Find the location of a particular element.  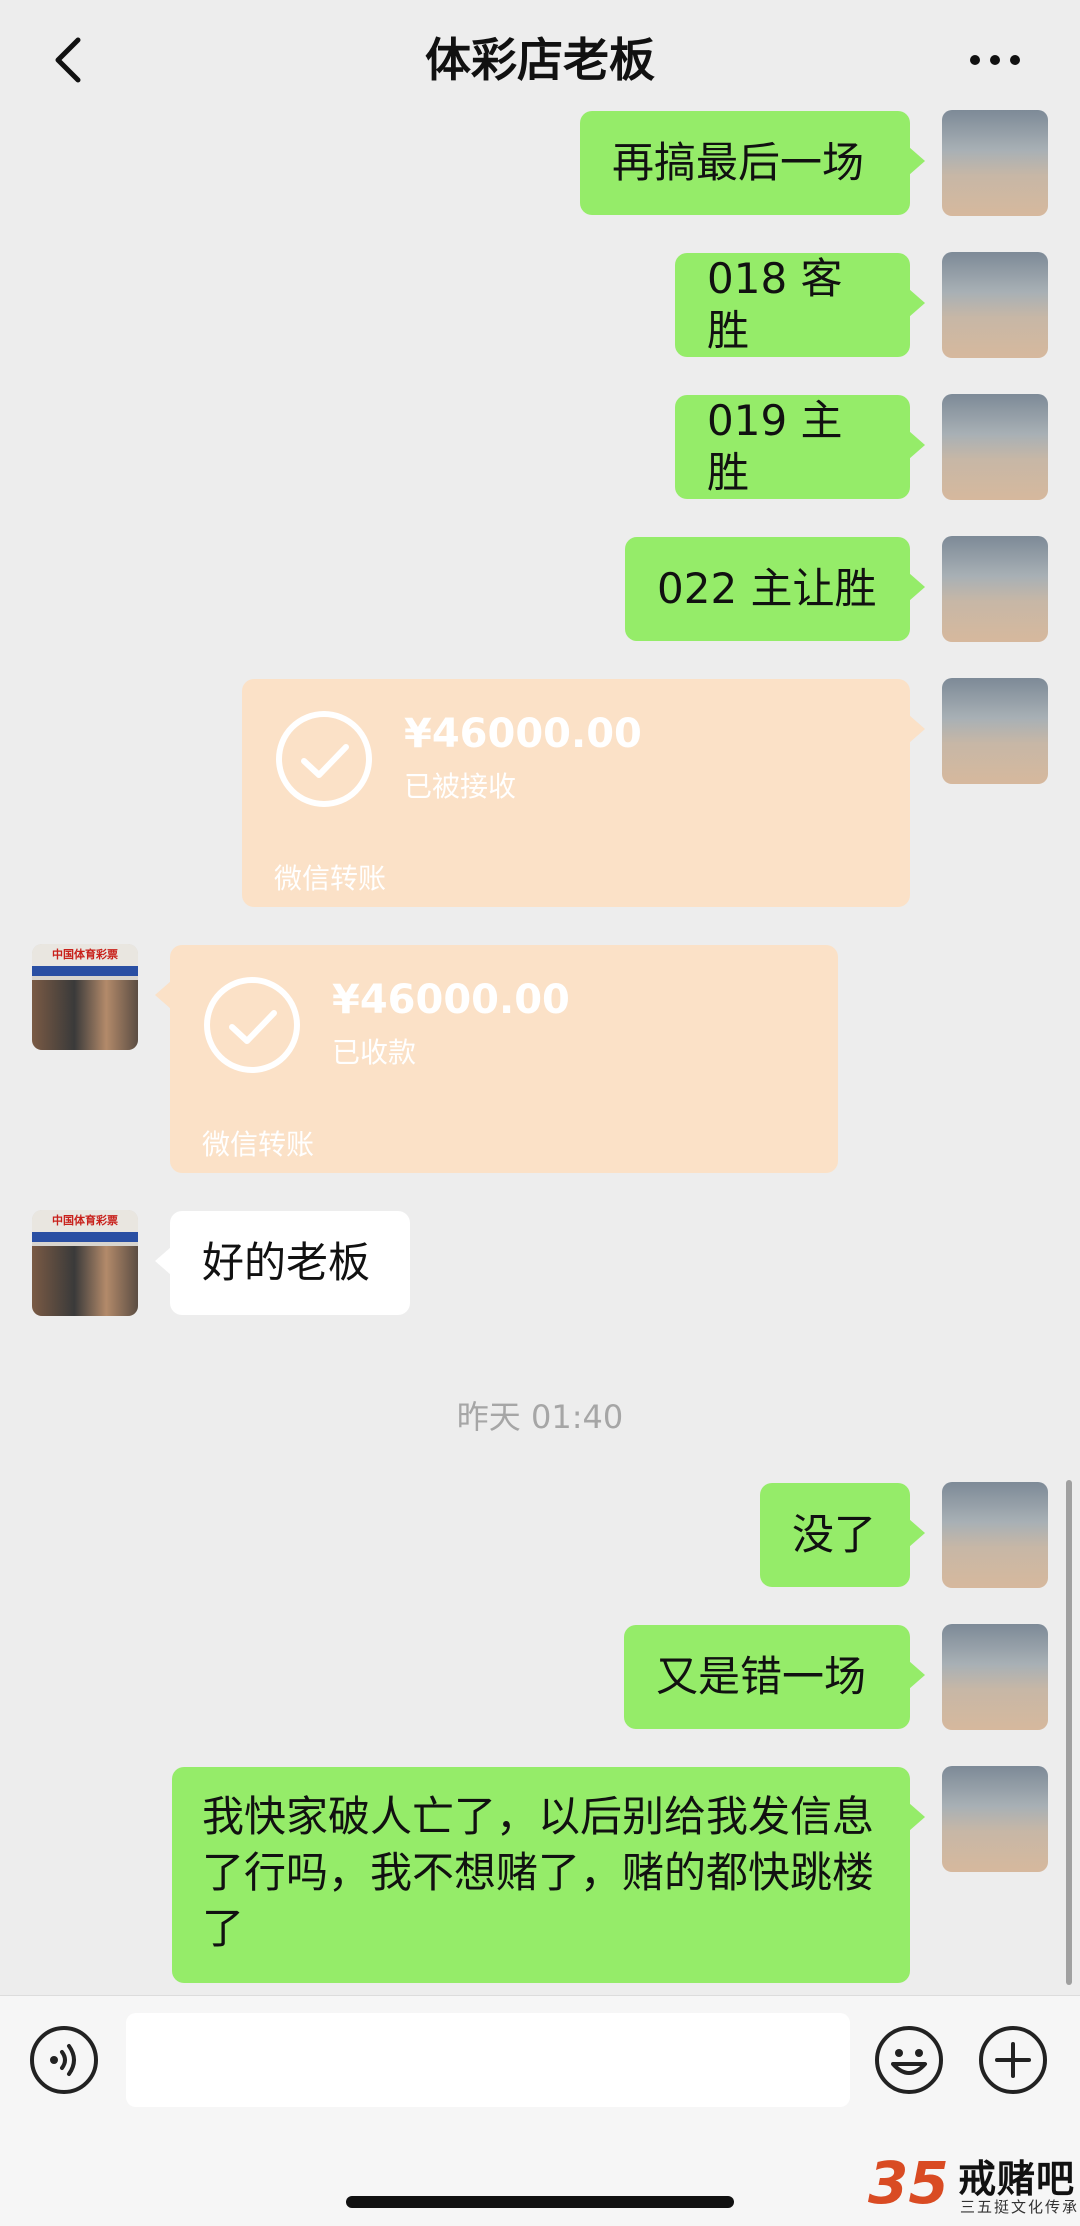

home-indicator is located at coordinates (540, 2202).